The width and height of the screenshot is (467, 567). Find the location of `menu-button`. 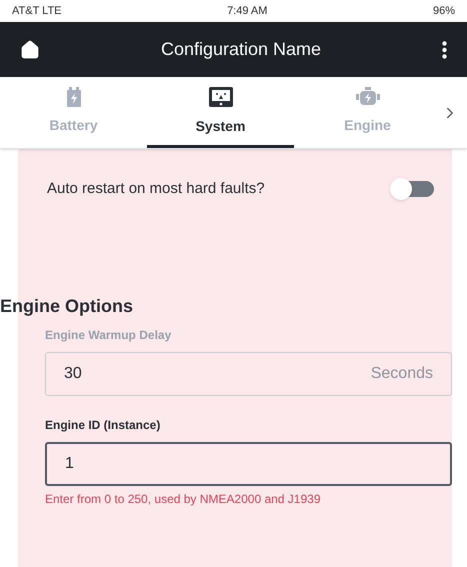

menu-button is located at coordinates (444, 49).